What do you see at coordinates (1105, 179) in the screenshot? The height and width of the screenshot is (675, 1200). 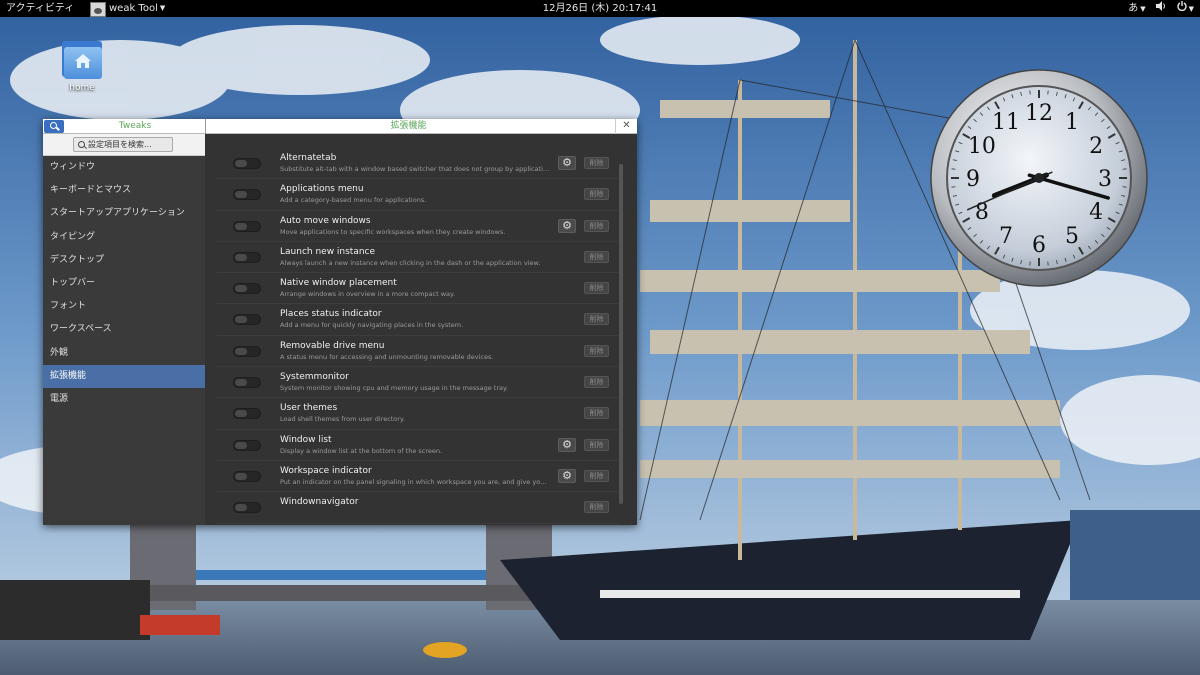 I see `clock-numeral: 3` at bounding box center [1105, 179].